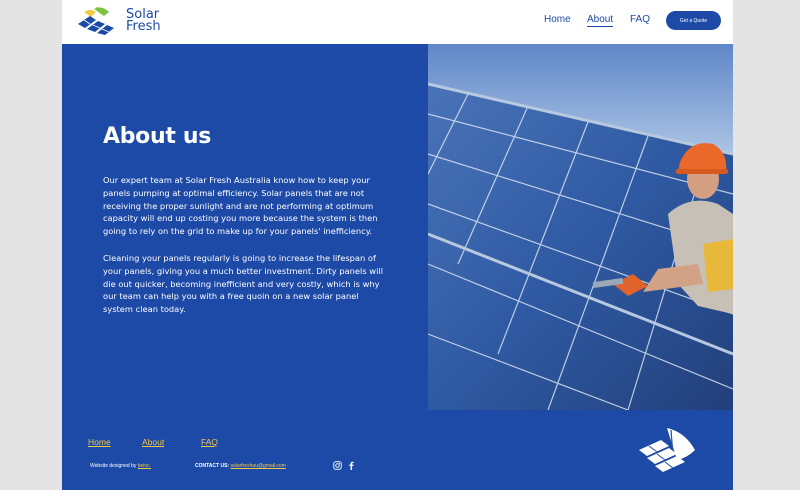 Image resolution: width=800 pixels, height=490 pixels. Describe the element at coordinates (96, 21) in the screenshot. I see `solar-panel-logo-icon` at that location.